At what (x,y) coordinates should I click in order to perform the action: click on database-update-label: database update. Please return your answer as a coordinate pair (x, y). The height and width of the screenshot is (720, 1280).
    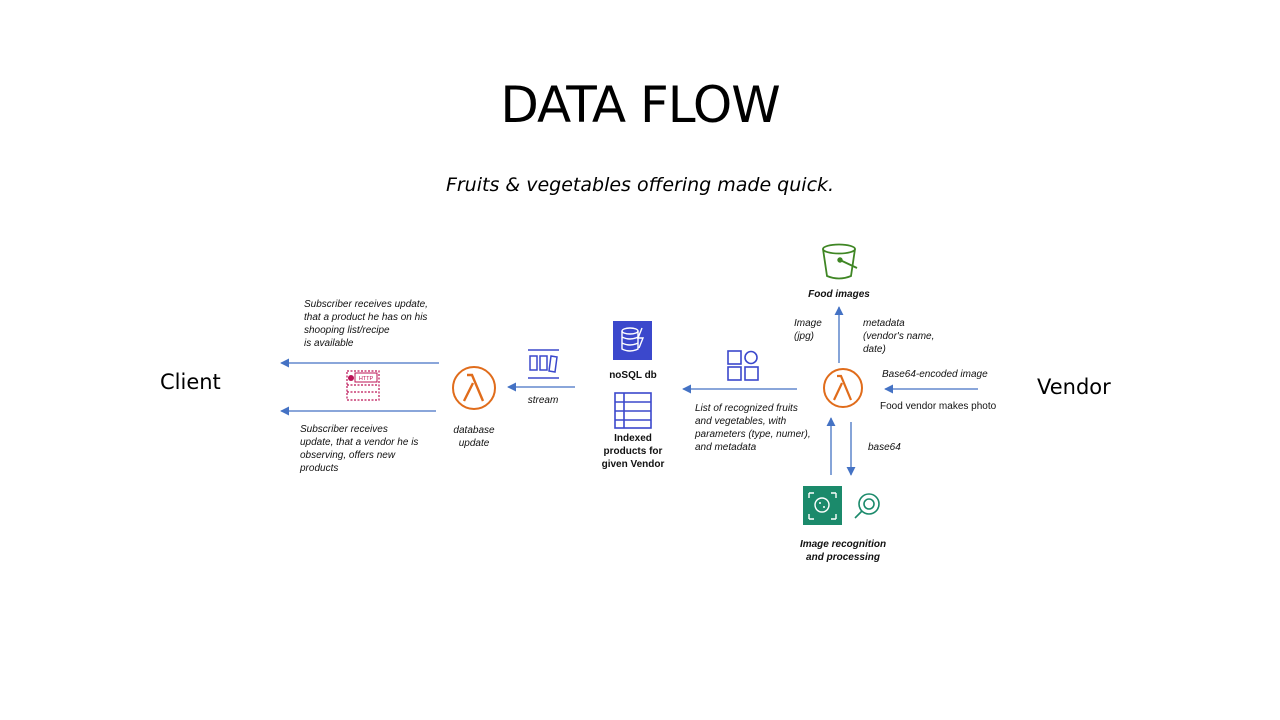
    Looking at the image, I should click on (474, 437).